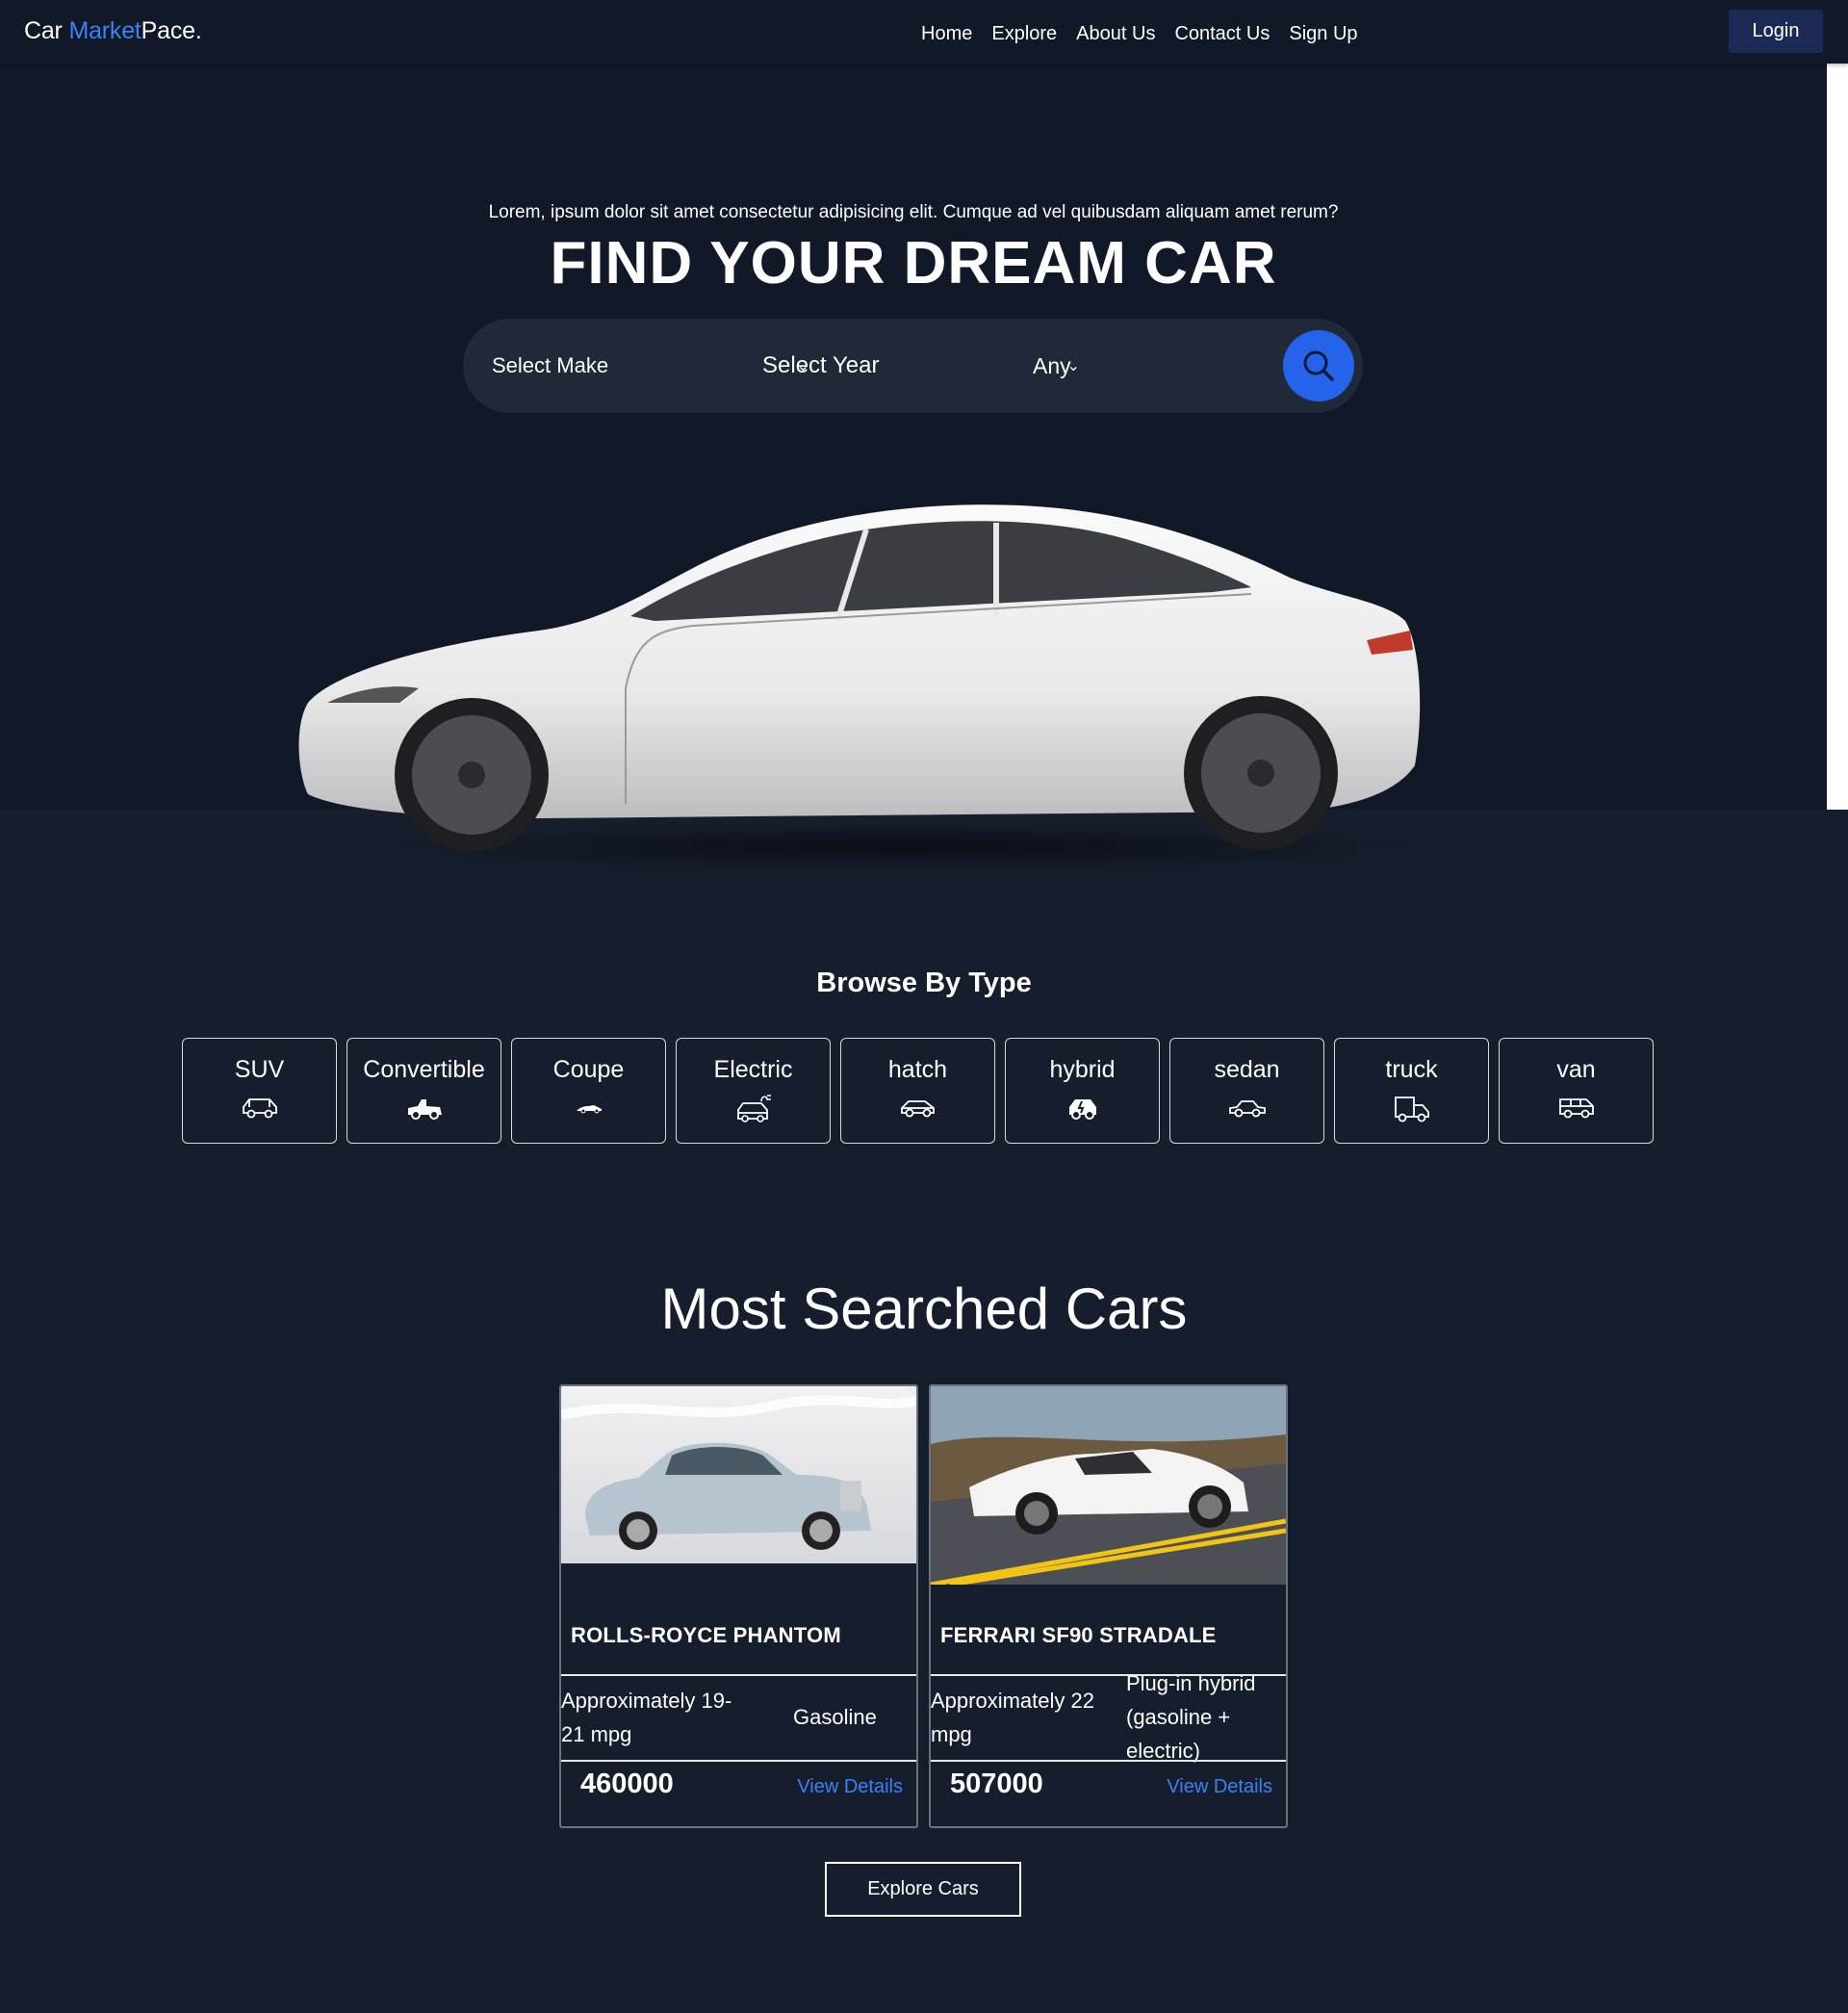 The image size is (1848, 2013). What do you see at coordinates (1323, 34) in the screenshot?
I see `nav-link-sign-up: Sign Up` at bounding box center [1323, 34].